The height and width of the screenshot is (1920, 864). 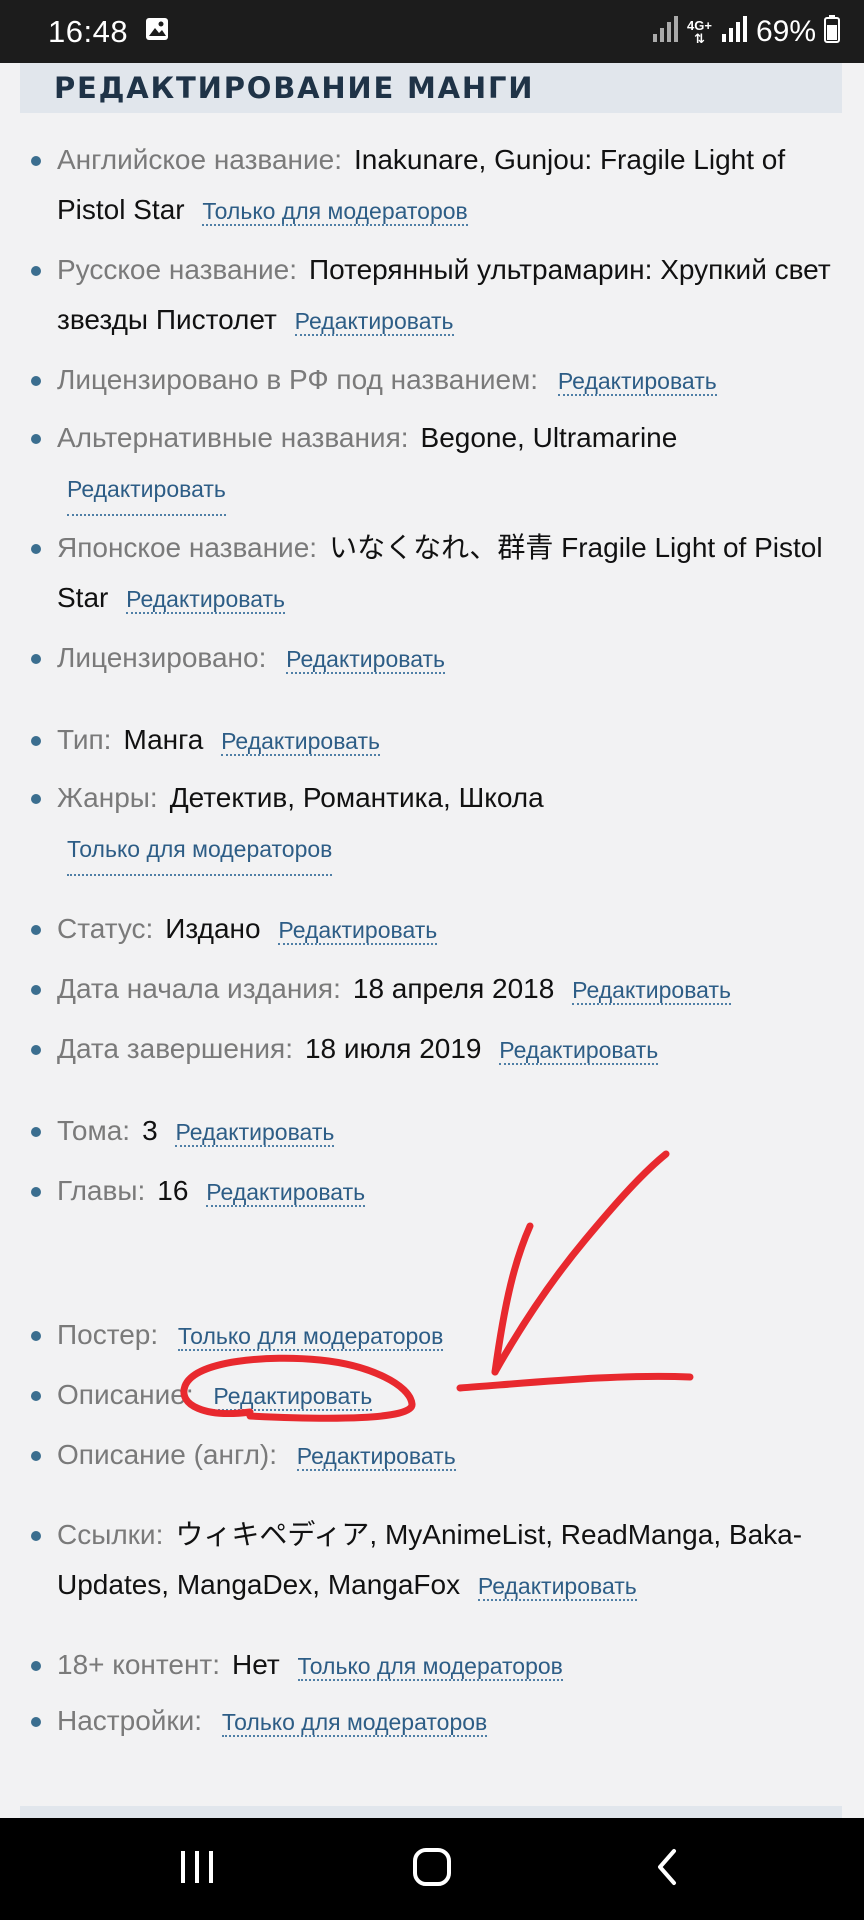 What do you see at coordinates (101, 1190) in the screenshot?
I see `field-label: Главы:` at bounding box center [101, 1190].